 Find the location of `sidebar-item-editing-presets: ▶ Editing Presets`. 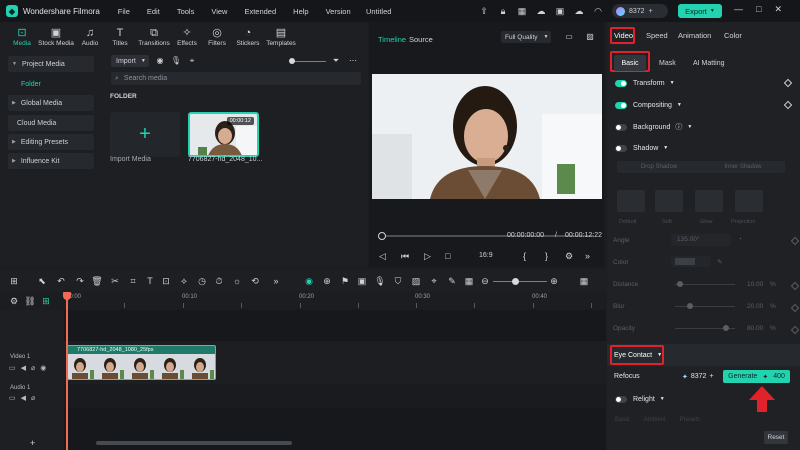

sidebar-item-editing-presets: ▶ Editing Presets is located at coordinates (51, 142).